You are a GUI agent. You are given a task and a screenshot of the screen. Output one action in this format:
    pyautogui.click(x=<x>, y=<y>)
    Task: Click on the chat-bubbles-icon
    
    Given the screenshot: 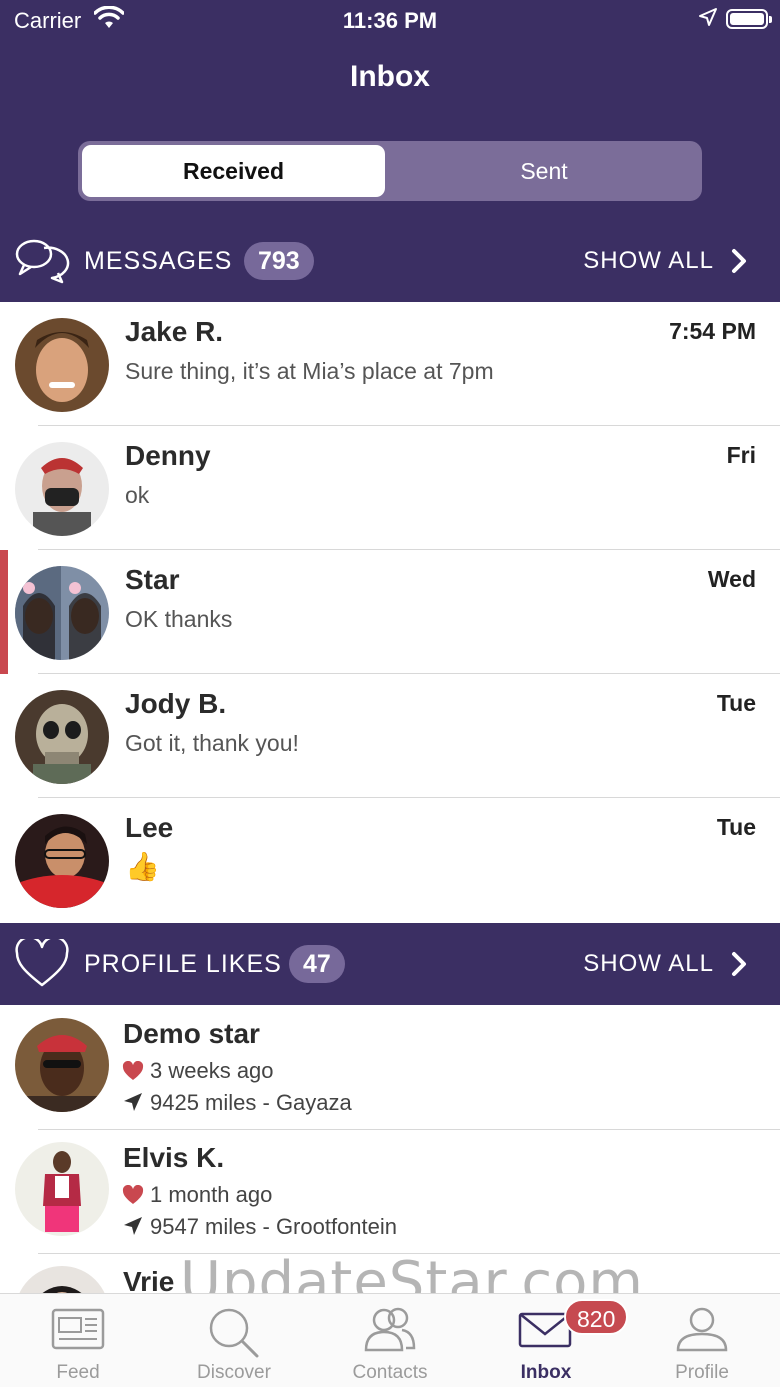 What is the action you would take?
    pyautogui.click(x=42, y=262)
    